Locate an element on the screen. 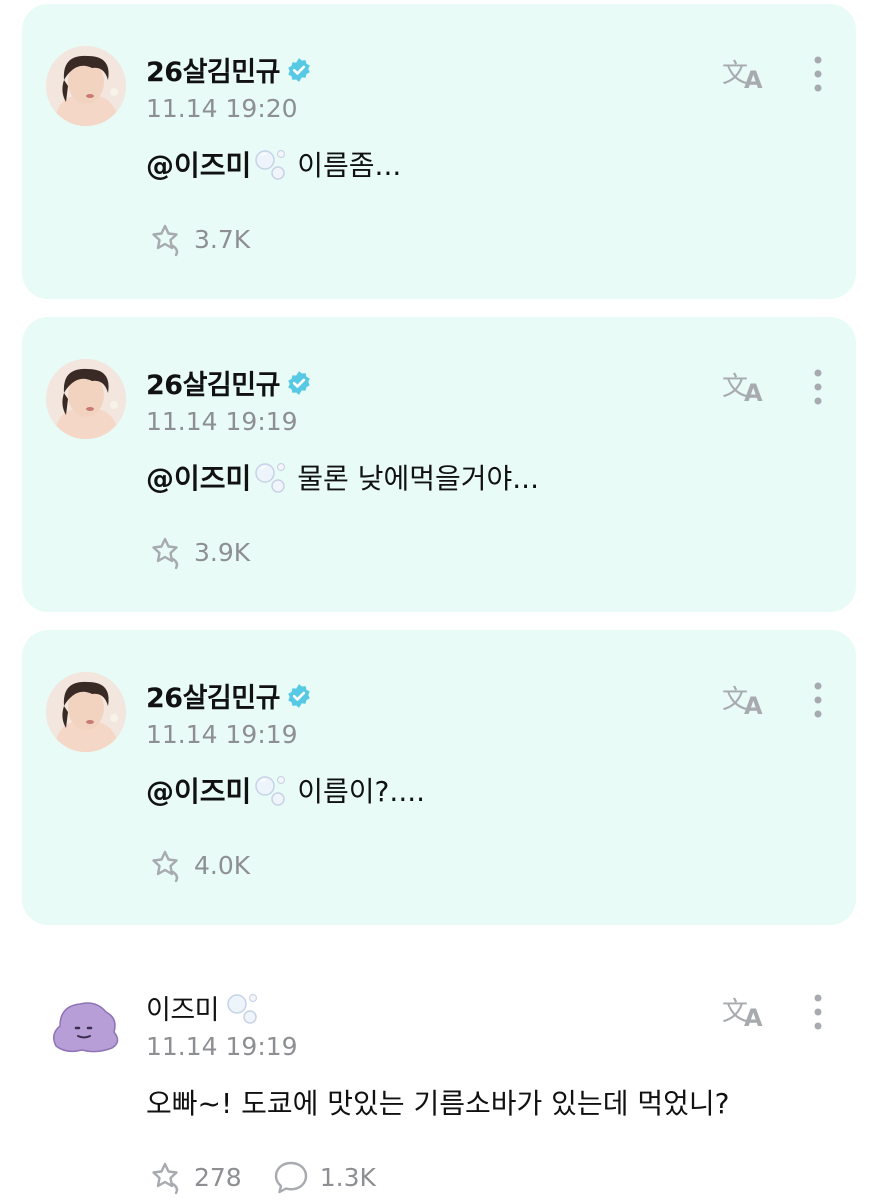 The width and height of the screenshot is (878, 1202). post-stats: 3.7K is located at coordinates (213, 239).